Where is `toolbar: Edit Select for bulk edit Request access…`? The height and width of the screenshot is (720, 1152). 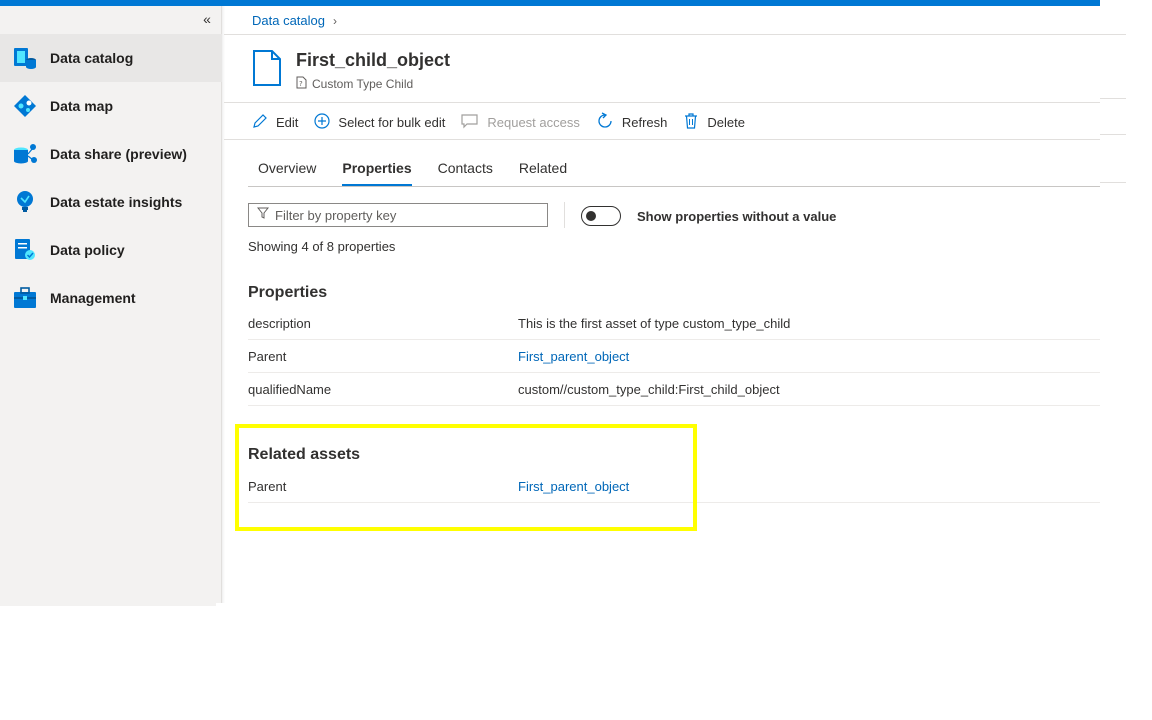
toolbar: Edit Select for bulk edit Request access… is located at coordinates (506, 122).